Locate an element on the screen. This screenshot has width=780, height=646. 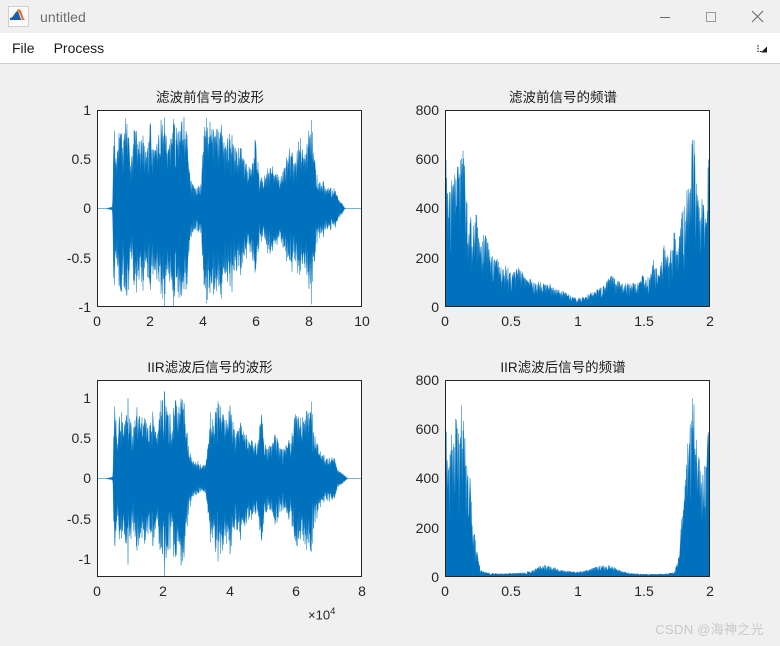
csdn-watermark: CSDN @海神之光 is located at coordinates (709, 629).